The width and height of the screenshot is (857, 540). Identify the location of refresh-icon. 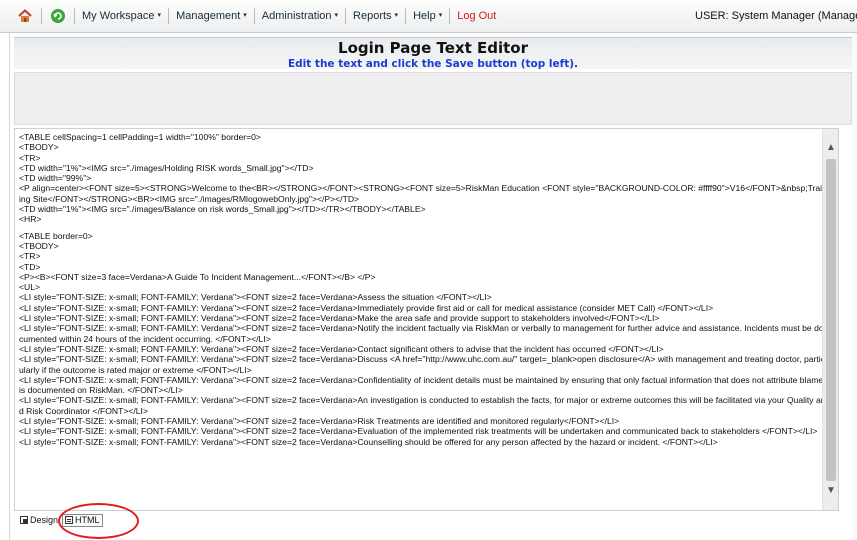
(58, 16).